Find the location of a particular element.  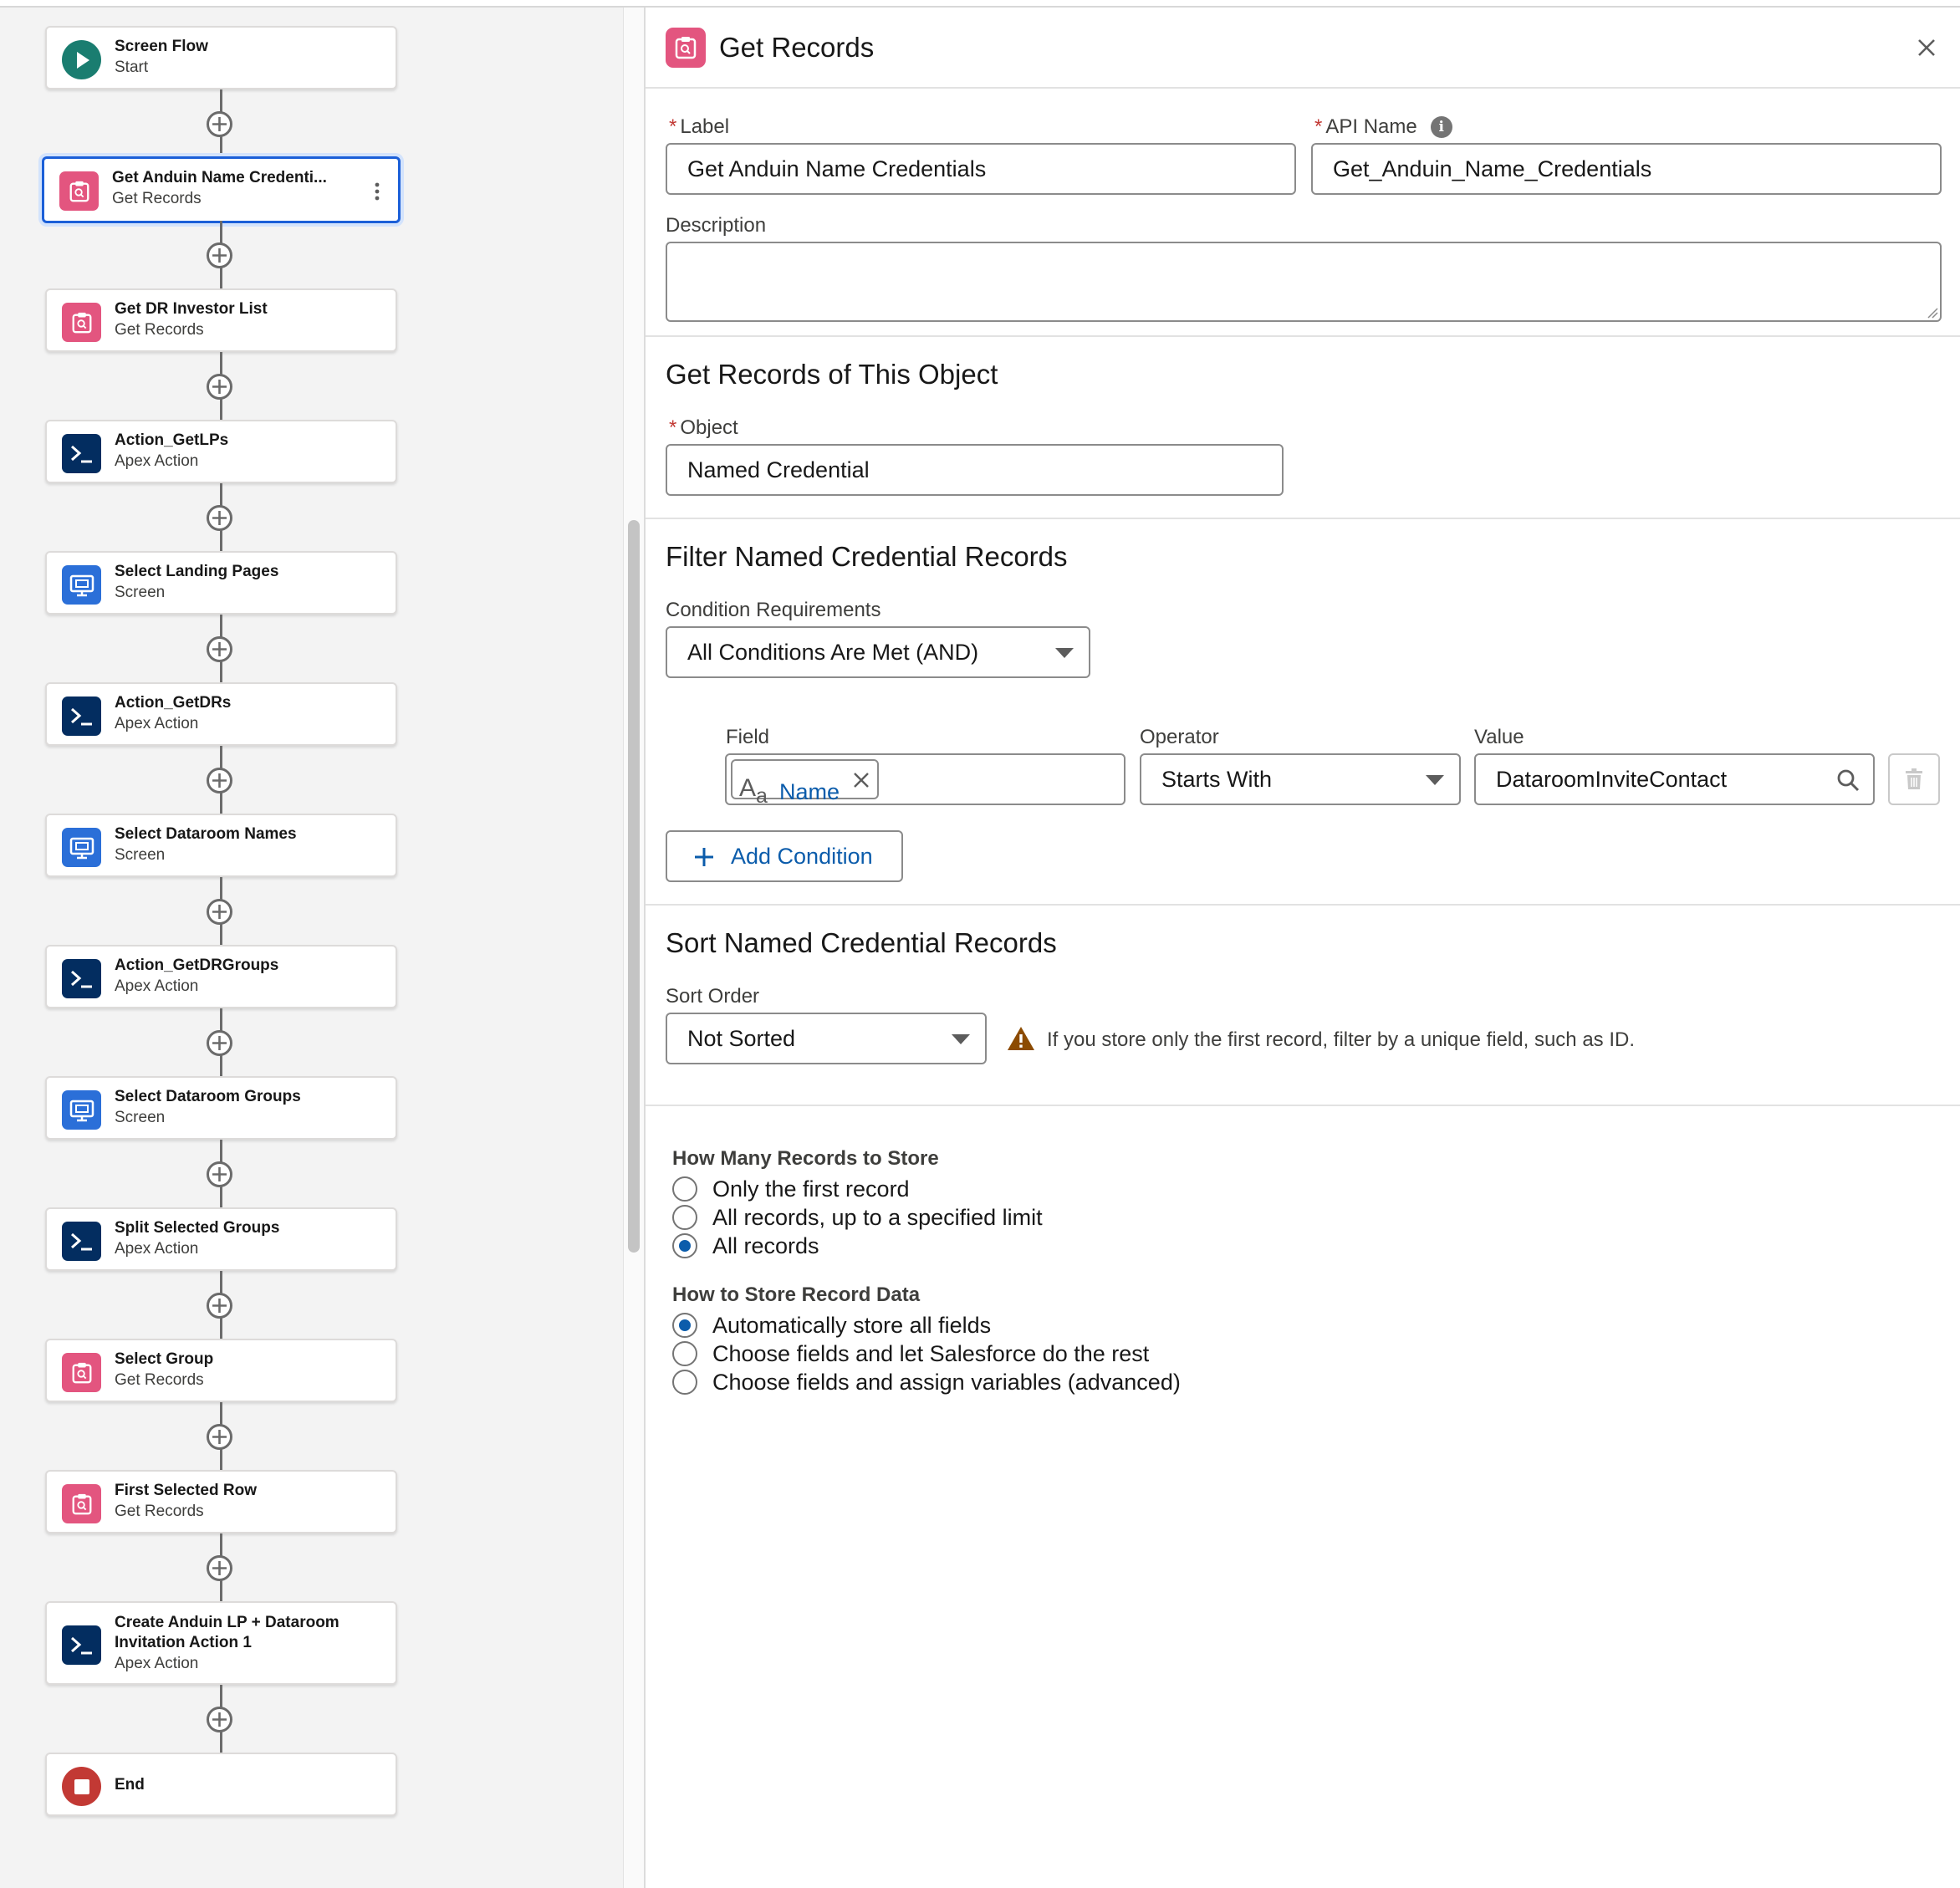

operator-select: Starts With is located at coordinates (1300, 779).